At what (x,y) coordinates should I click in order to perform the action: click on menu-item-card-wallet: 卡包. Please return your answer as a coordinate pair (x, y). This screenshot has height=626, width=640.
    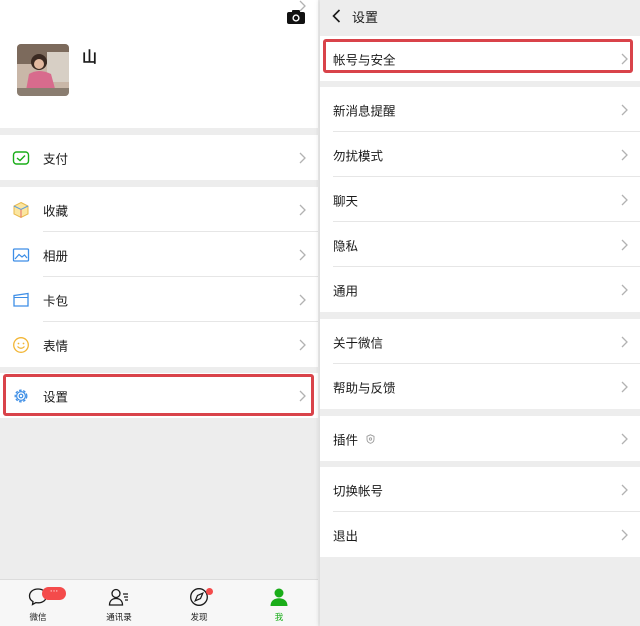
    Looking at the image, I should click on (159, 299).